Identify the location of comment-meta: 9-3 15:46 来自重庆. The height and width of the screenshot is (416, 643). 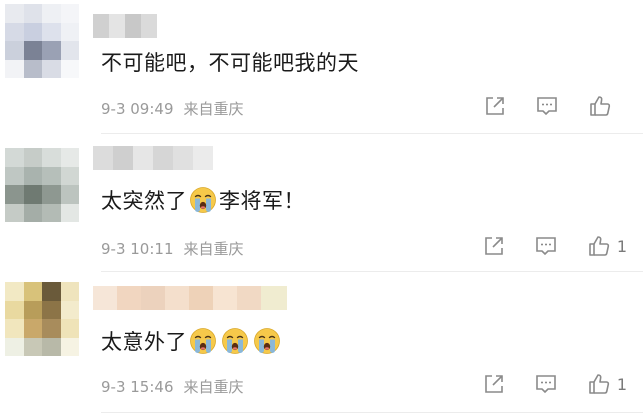
(172, 386).